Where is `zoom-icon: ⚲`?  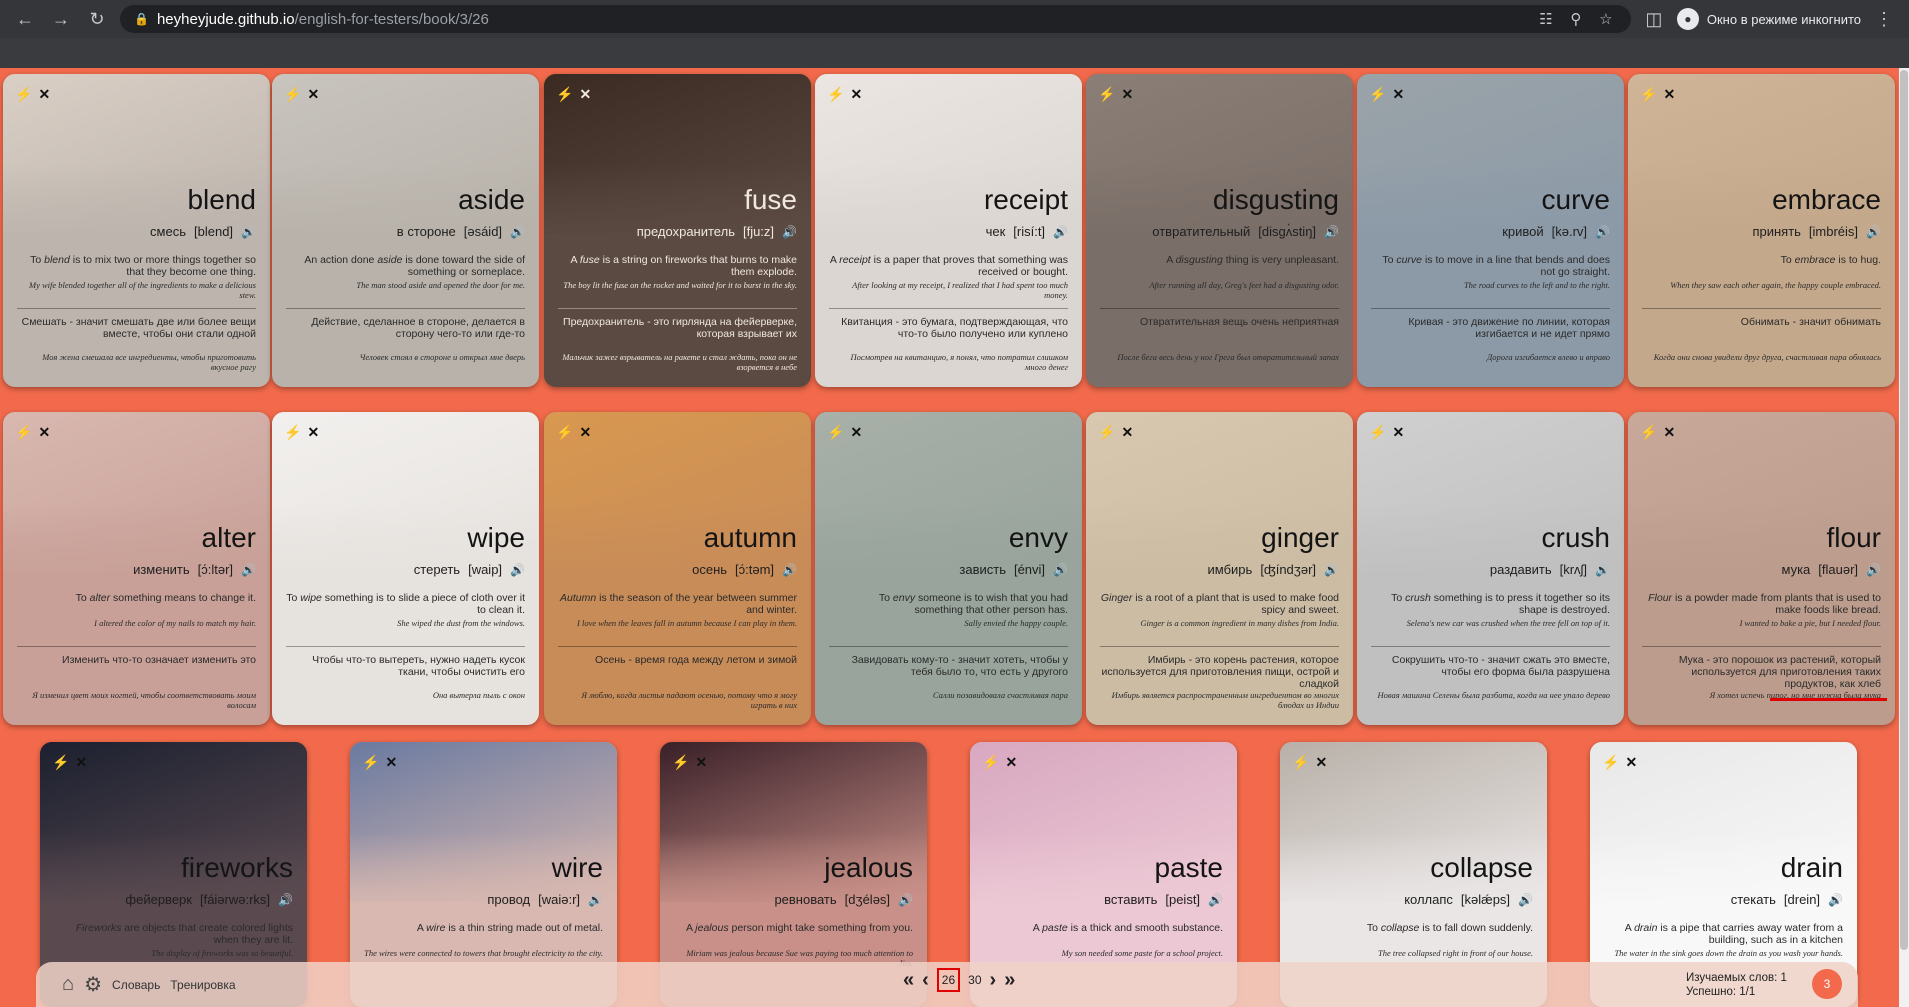
zoom-icon: ⚲ is located at coordinates (1576, 19).